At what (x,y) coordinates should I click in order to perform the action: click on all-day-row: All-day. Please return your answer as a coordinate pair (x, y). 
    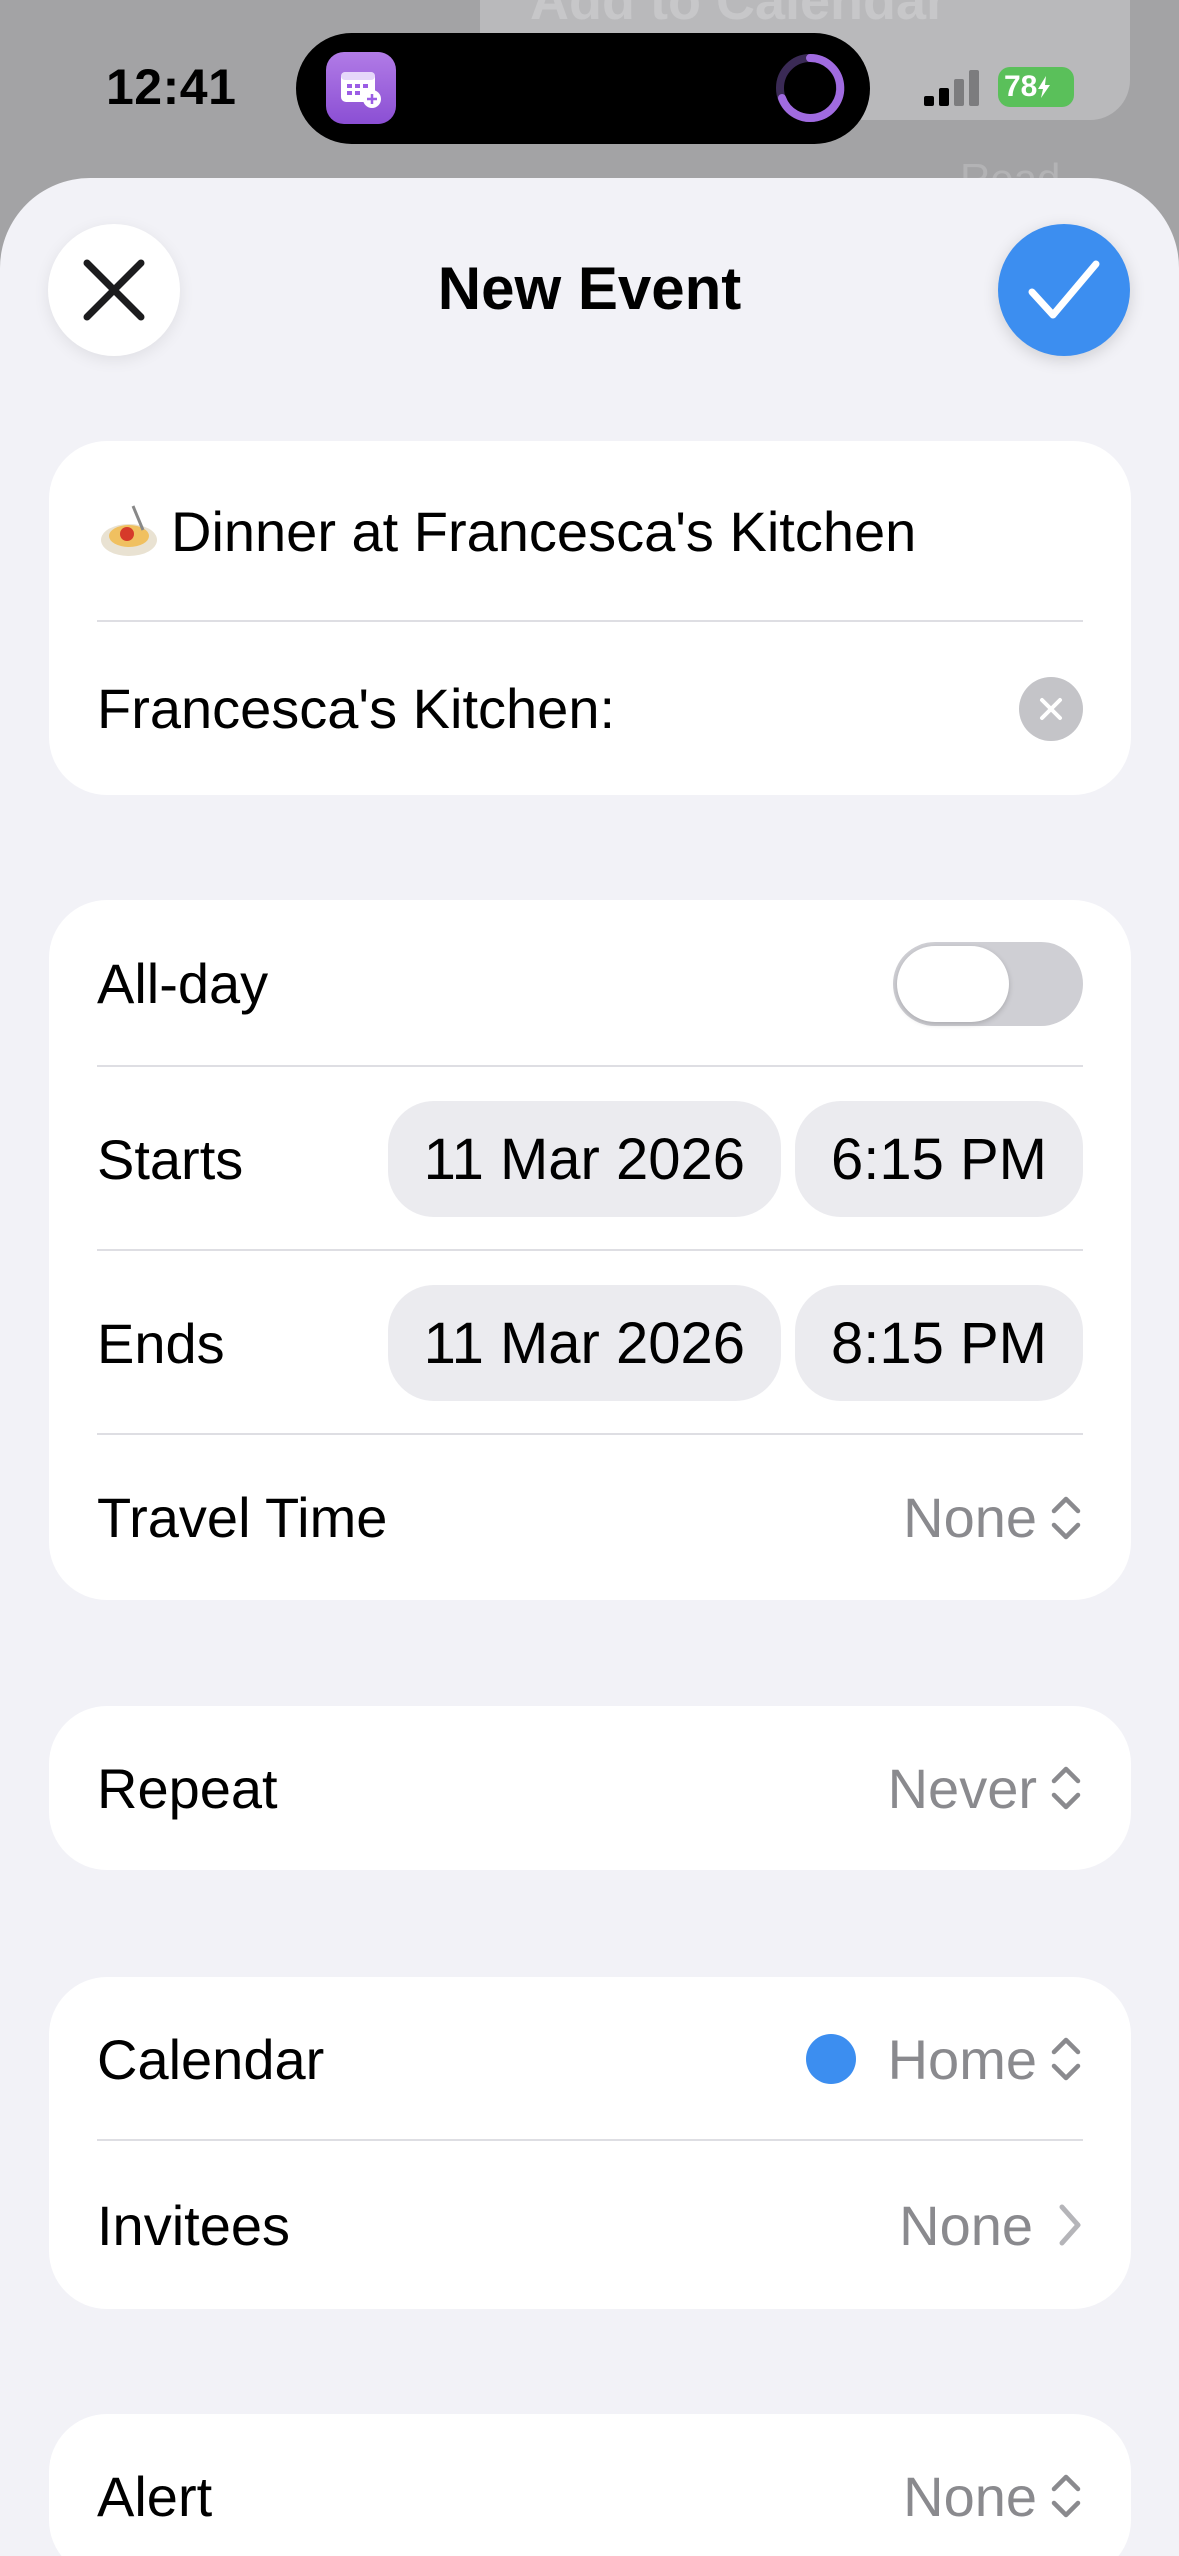
    Looking at the image, I should click on (590, 983).